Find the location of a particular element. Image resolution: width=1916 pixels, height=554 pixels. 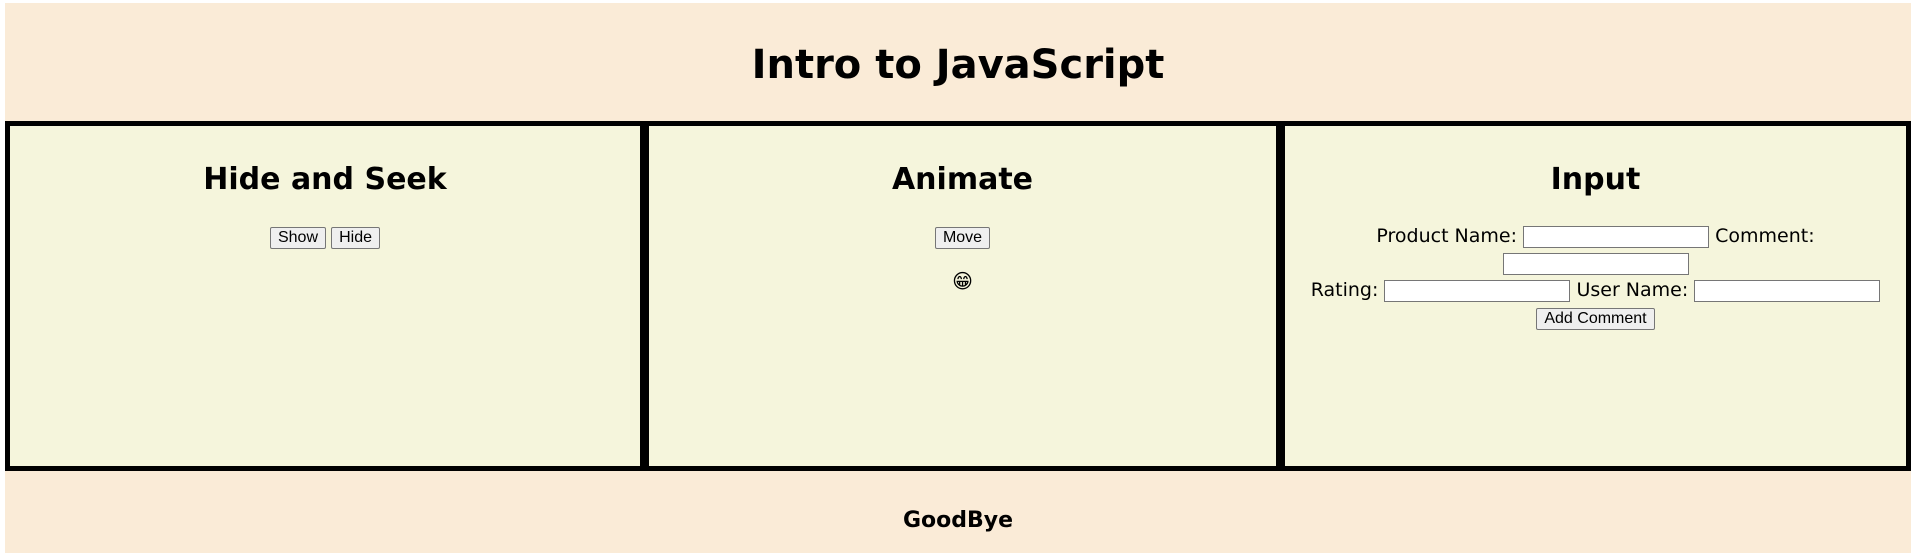

footer: GoodBye is located at coordinates (958, 512).